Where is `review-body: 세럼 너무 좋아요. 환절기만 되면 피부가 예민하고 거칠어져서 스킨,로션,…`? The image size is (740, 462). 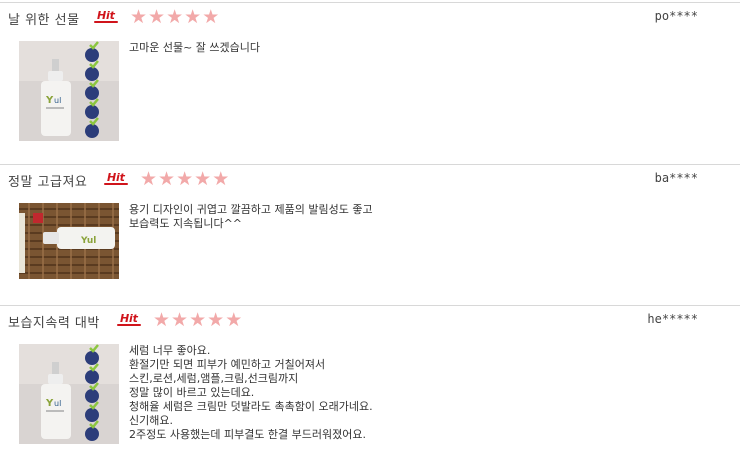 review-body: 세럼 너무 좋아요. 환절기만 되면 피부가 예민하고 거칠어져서 스킨,로션,… is located at coordinates (251, 392).